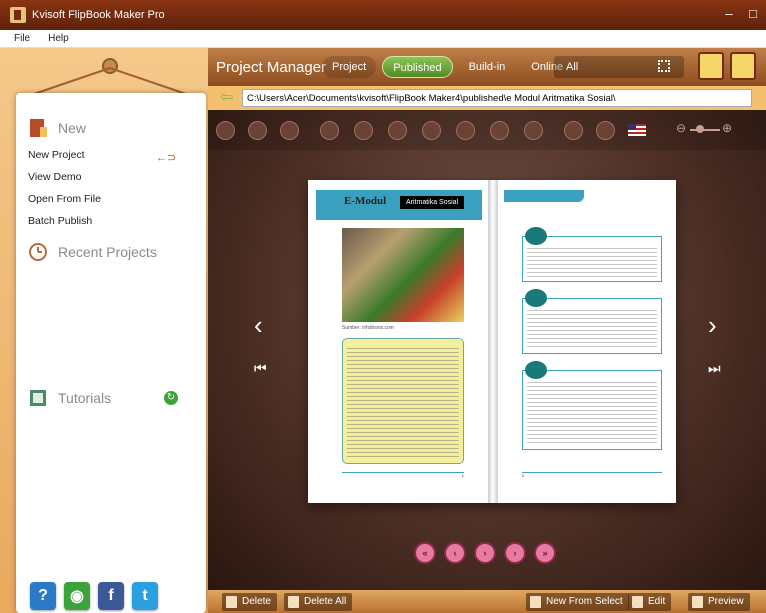 The image size is (766, 613). Describe the element at coordinates (523, 475) in the screenshot. I see `right-page-number: 2` at that location.